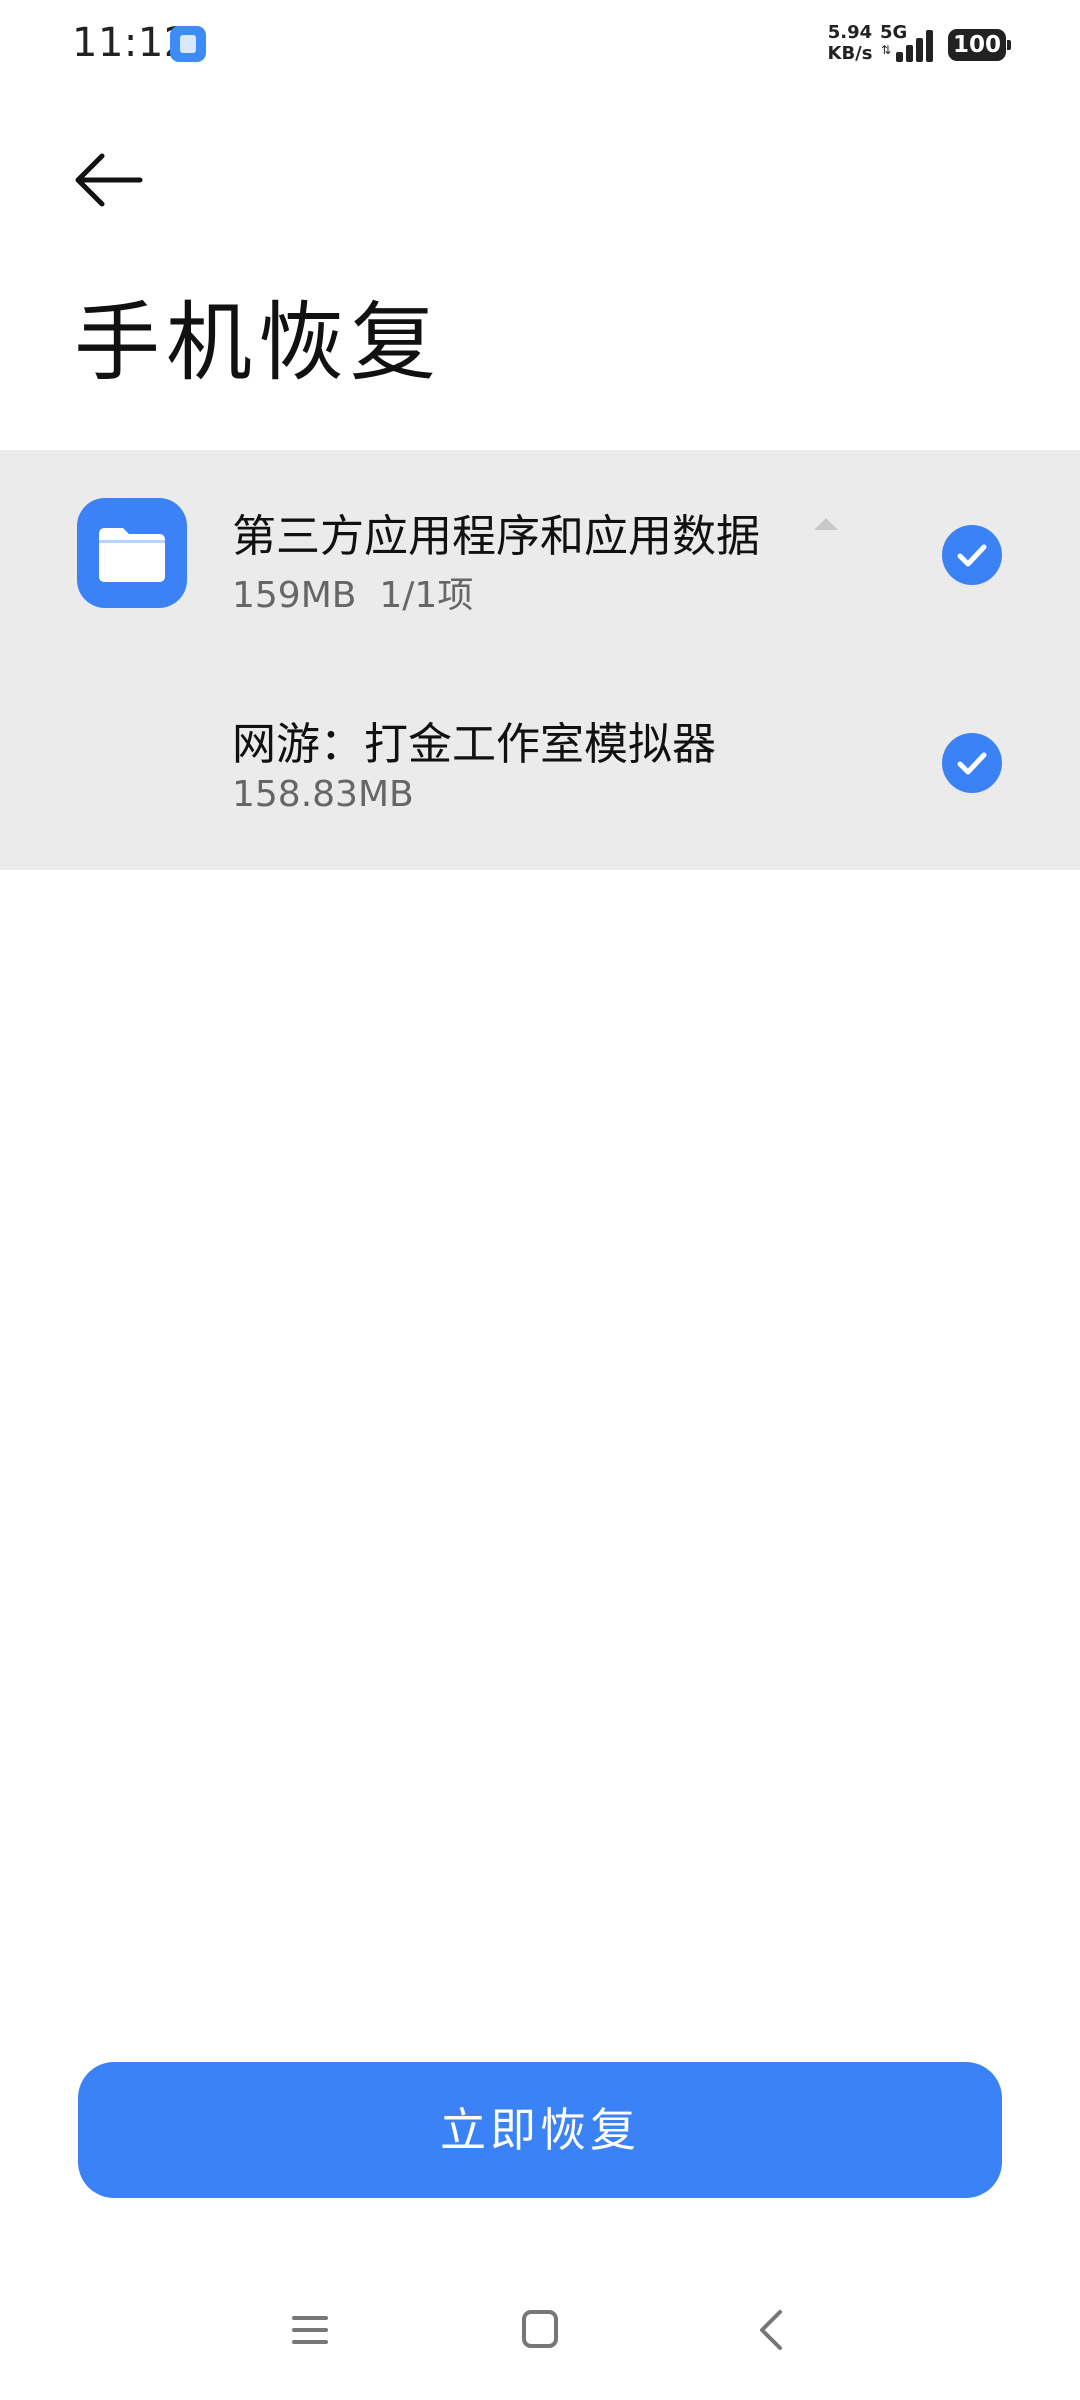  What do you see at coordinates (540, 2329) in the screenshot?
I see `home-icon` at bounding box center [540, 2329].